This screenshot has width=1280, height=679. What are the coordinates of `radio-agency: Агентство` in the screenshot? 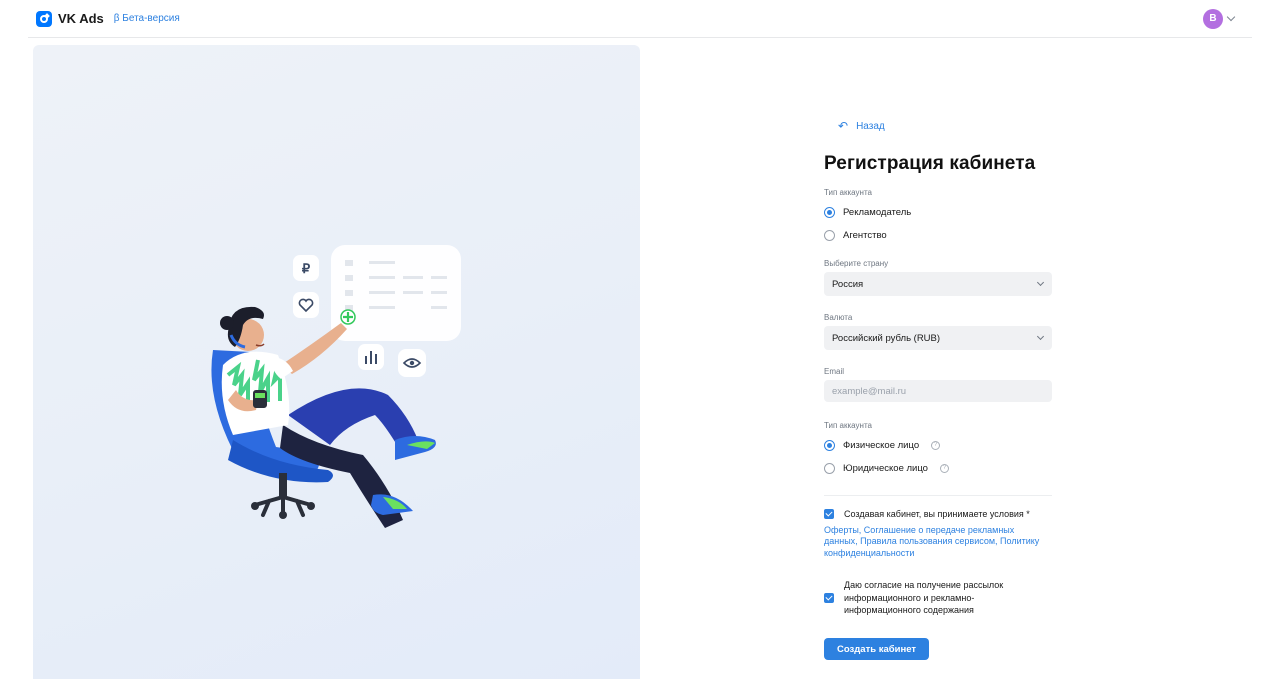 It's located at (855, 235).